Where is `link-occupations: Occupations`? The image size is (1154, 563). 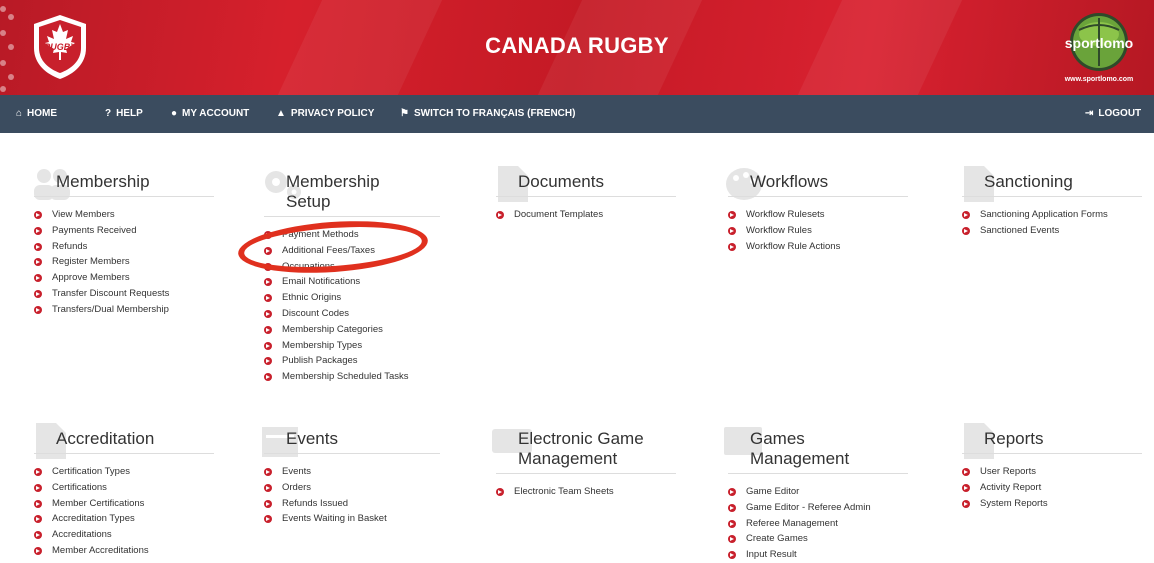
link-occupations: Occupations is located at coordinates (352, 267).